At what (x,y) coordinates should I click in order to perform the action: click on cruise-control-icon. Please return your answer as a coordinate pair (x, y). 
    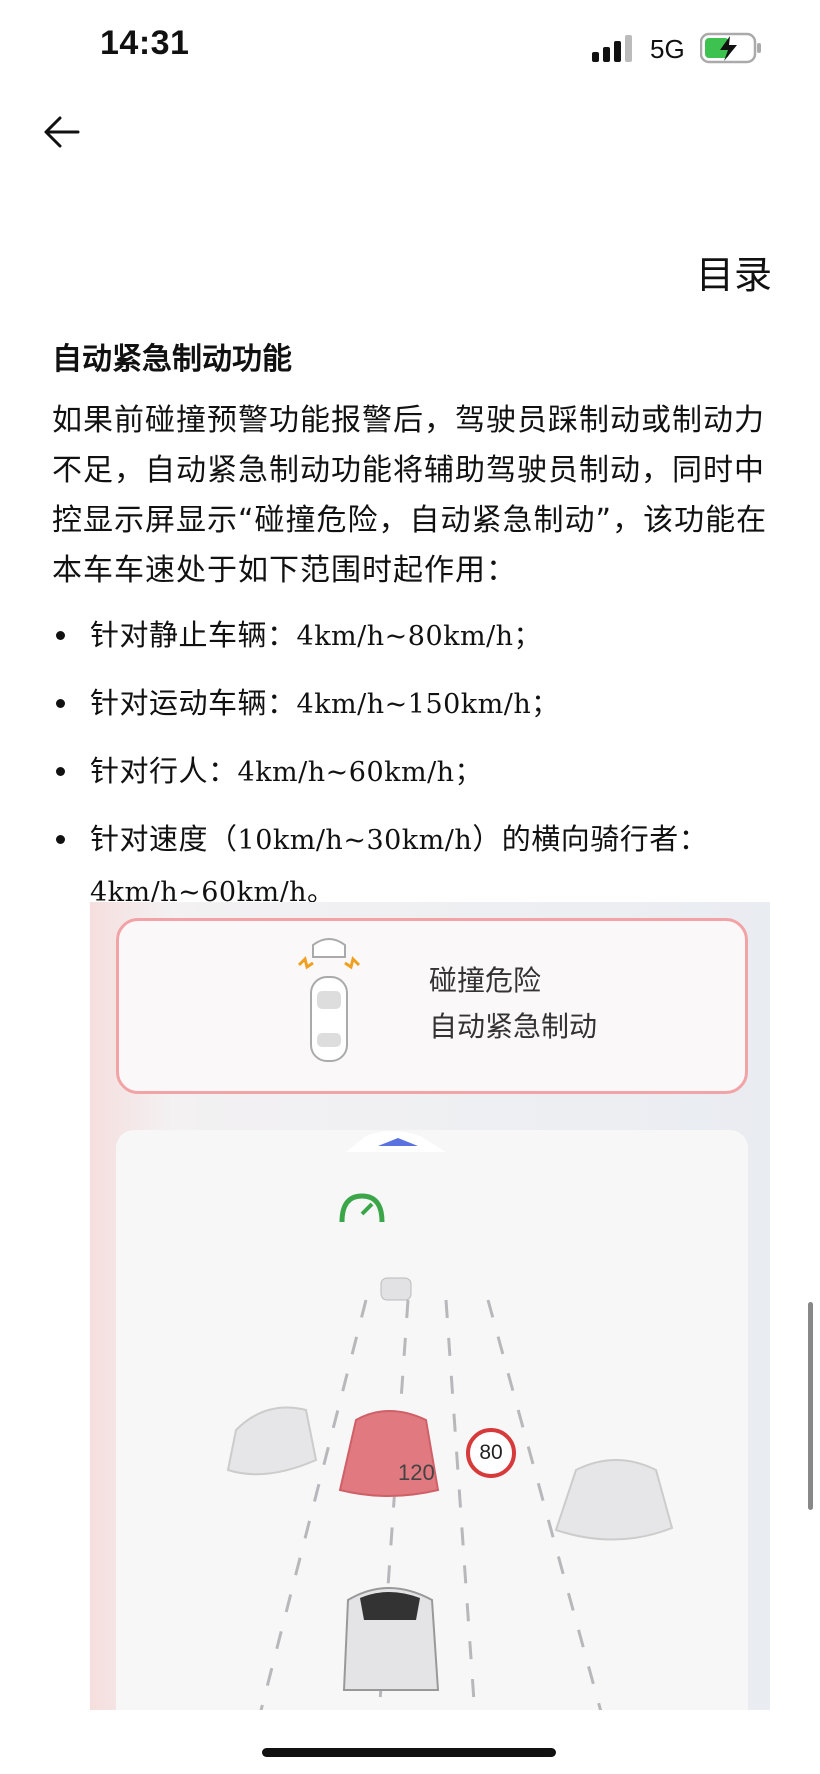
    Looking at the image, I should click on (362, 1208).